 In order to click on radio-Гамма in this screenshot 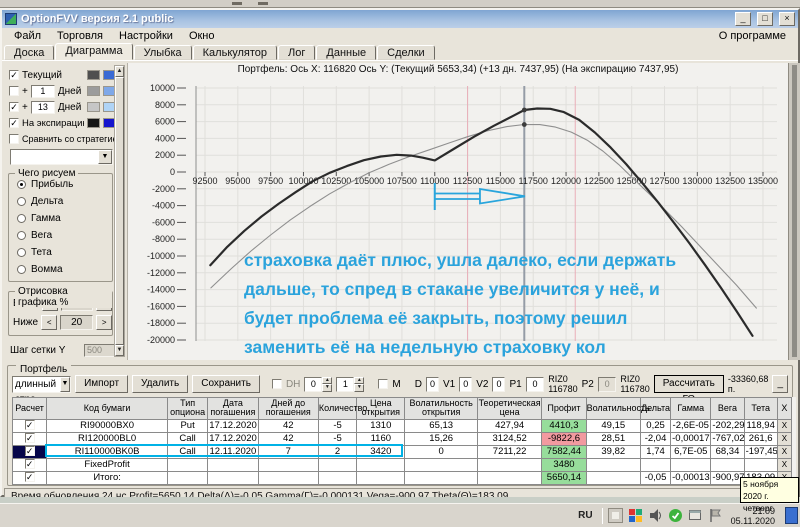, I will do `click(21, 218)`.